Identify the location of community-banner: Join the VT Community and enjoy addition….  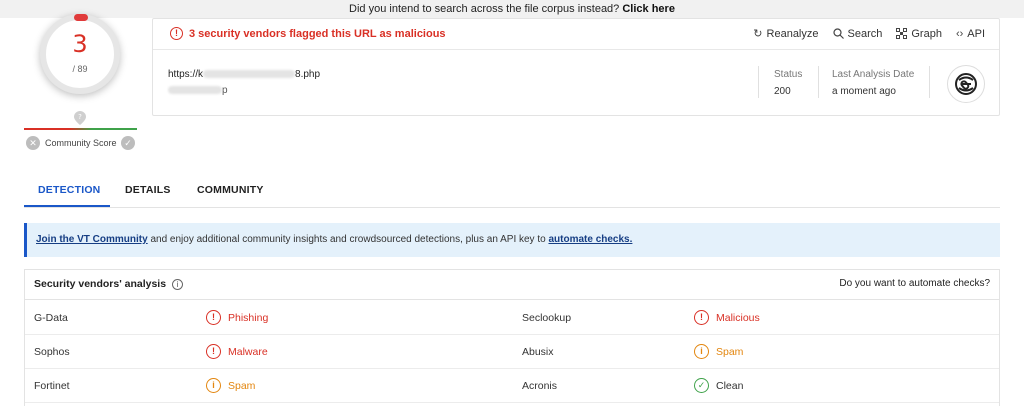
(512, 240).